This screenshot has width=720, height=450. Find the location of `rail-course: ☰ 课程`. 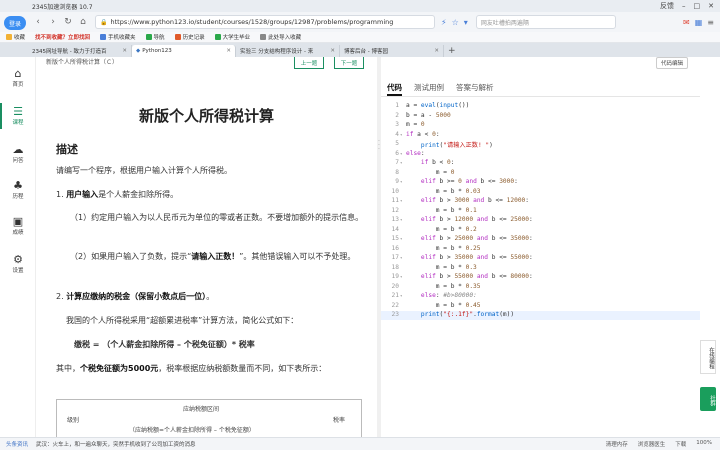

rail-course: ☰ 课程 is located at coordinates (18, 116).